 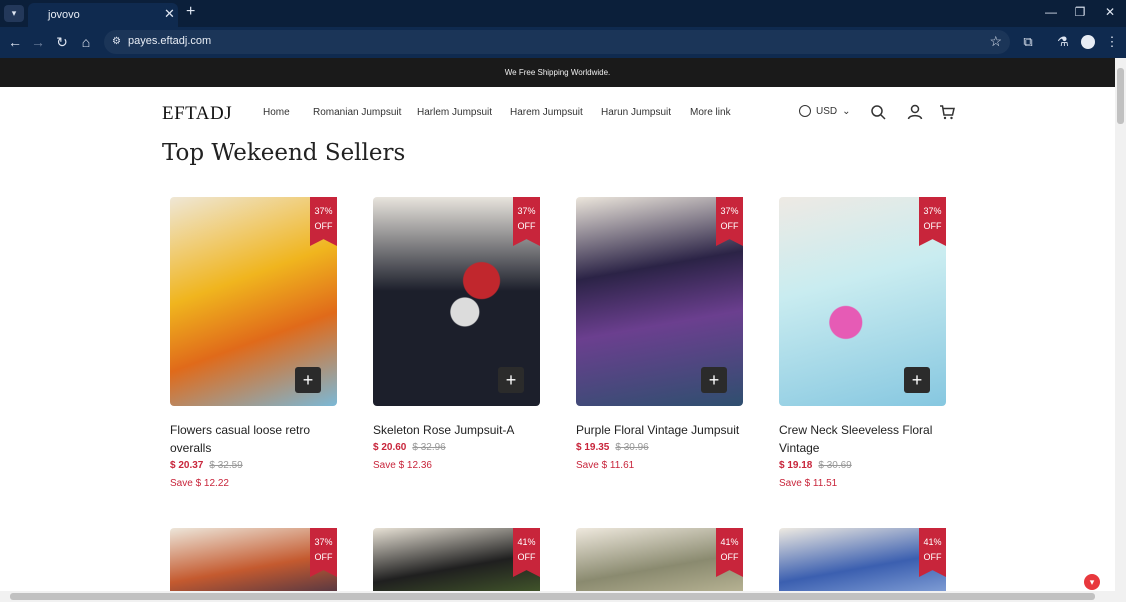 What do you see at coordinates (64, 15) in the screenshot?
I see `tab-title: jovovo` at bounding box center [64, 15].